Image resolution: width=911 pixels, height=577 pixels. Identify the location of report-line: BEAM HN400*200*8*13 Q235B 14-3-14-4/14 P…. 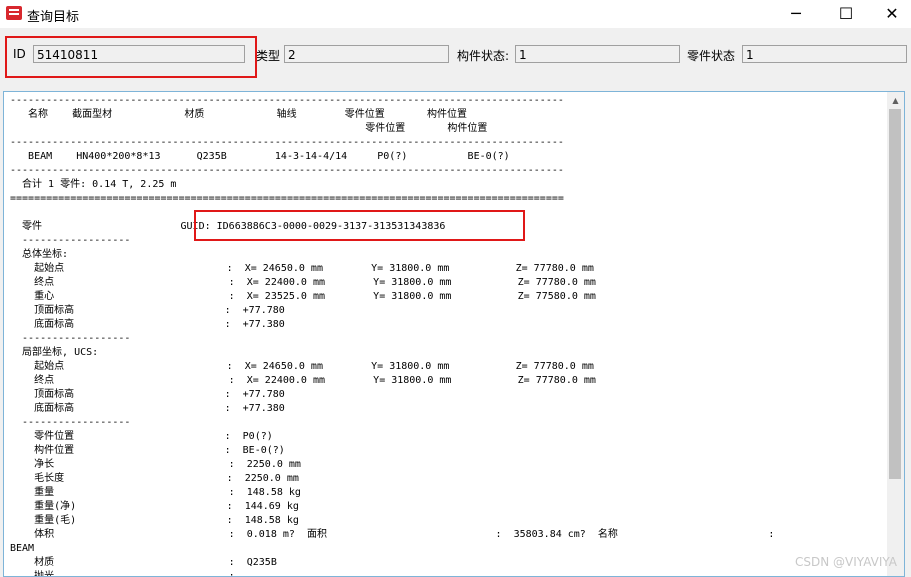
(260, 156).